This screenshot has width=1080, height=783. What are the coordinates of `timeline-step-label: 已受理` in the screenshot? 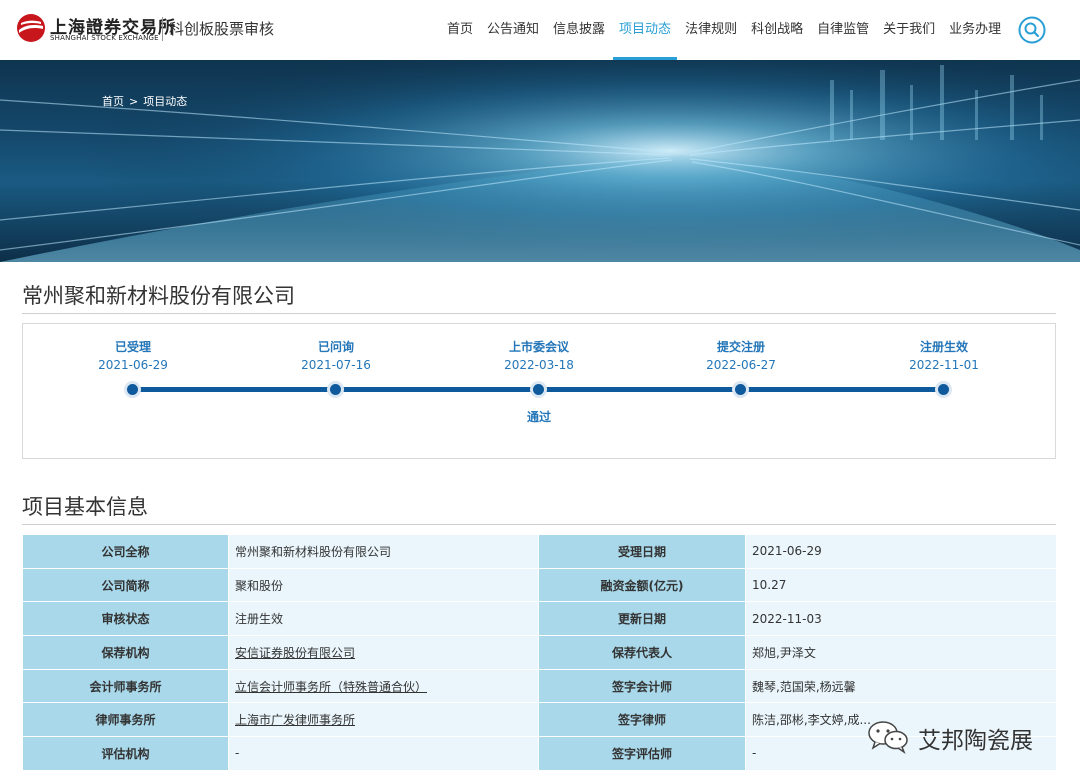 It's located at (132, 347).